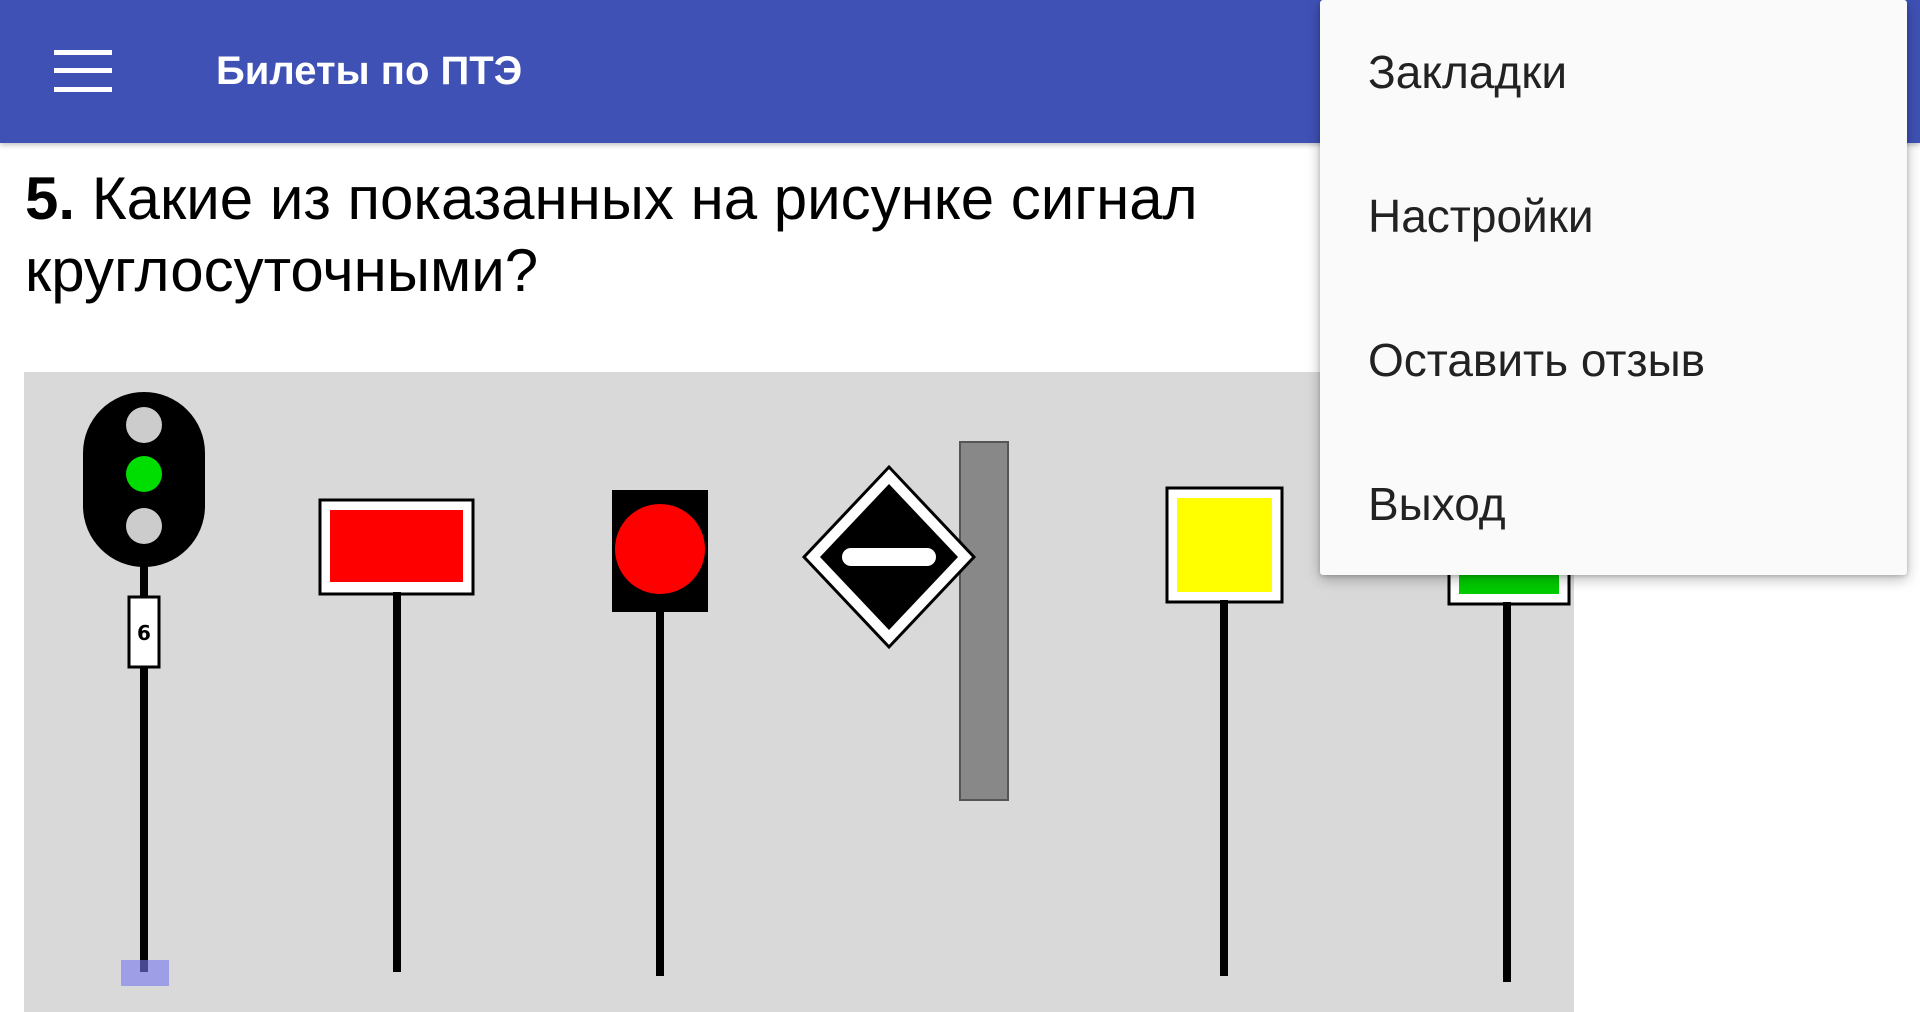 This screenshot has height=1012, width=1920. I want to click on question-line-2: круглосуточными?, so click(282, 270).